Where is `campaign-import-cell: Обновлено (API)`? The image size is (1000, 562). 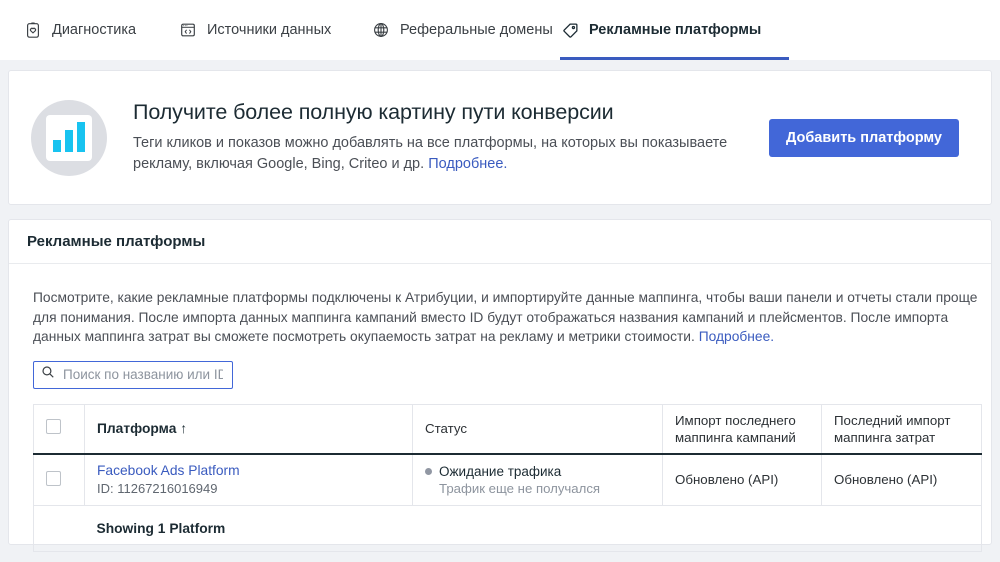
campaign-import-cell: Обновлено (API) is located at coordinates (742, 480).